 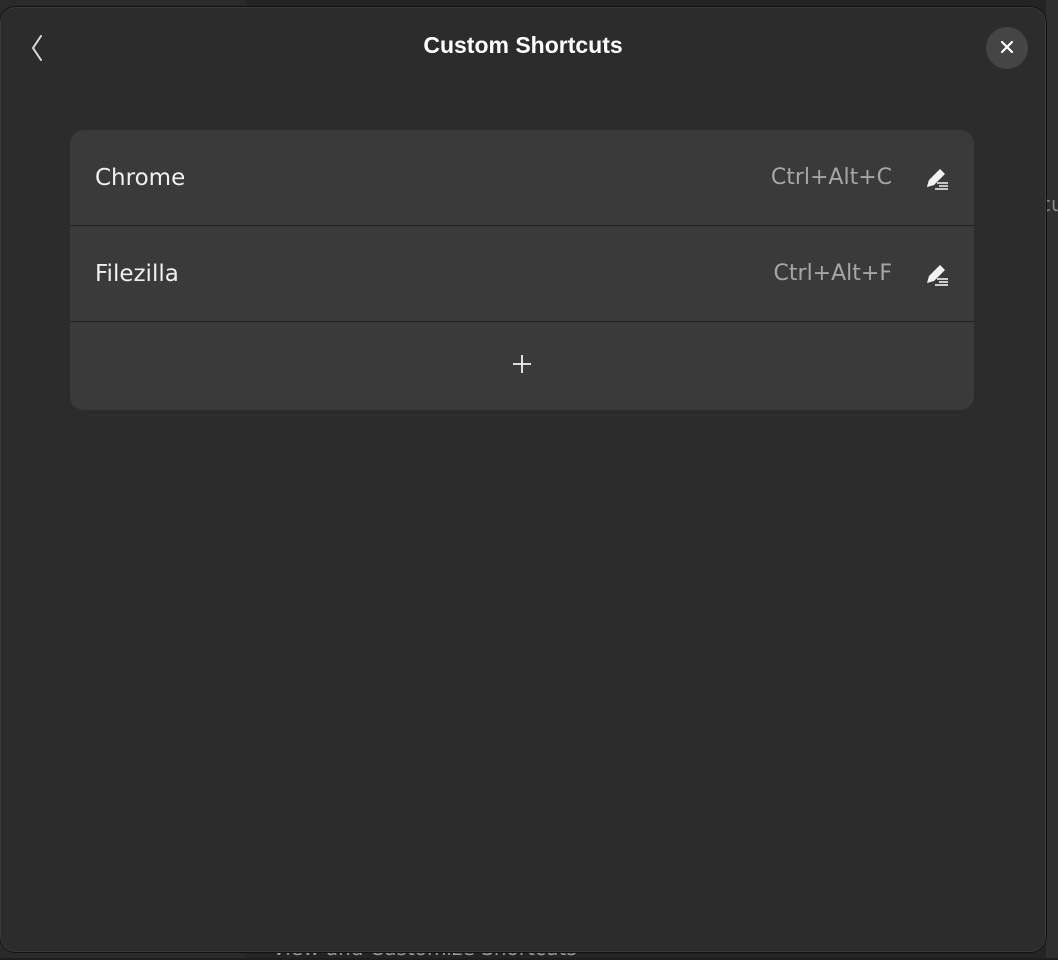 I want to click on shortcut-row-chrome: Chrome Ctrl+Alt+C, so click(x=522, y=178).